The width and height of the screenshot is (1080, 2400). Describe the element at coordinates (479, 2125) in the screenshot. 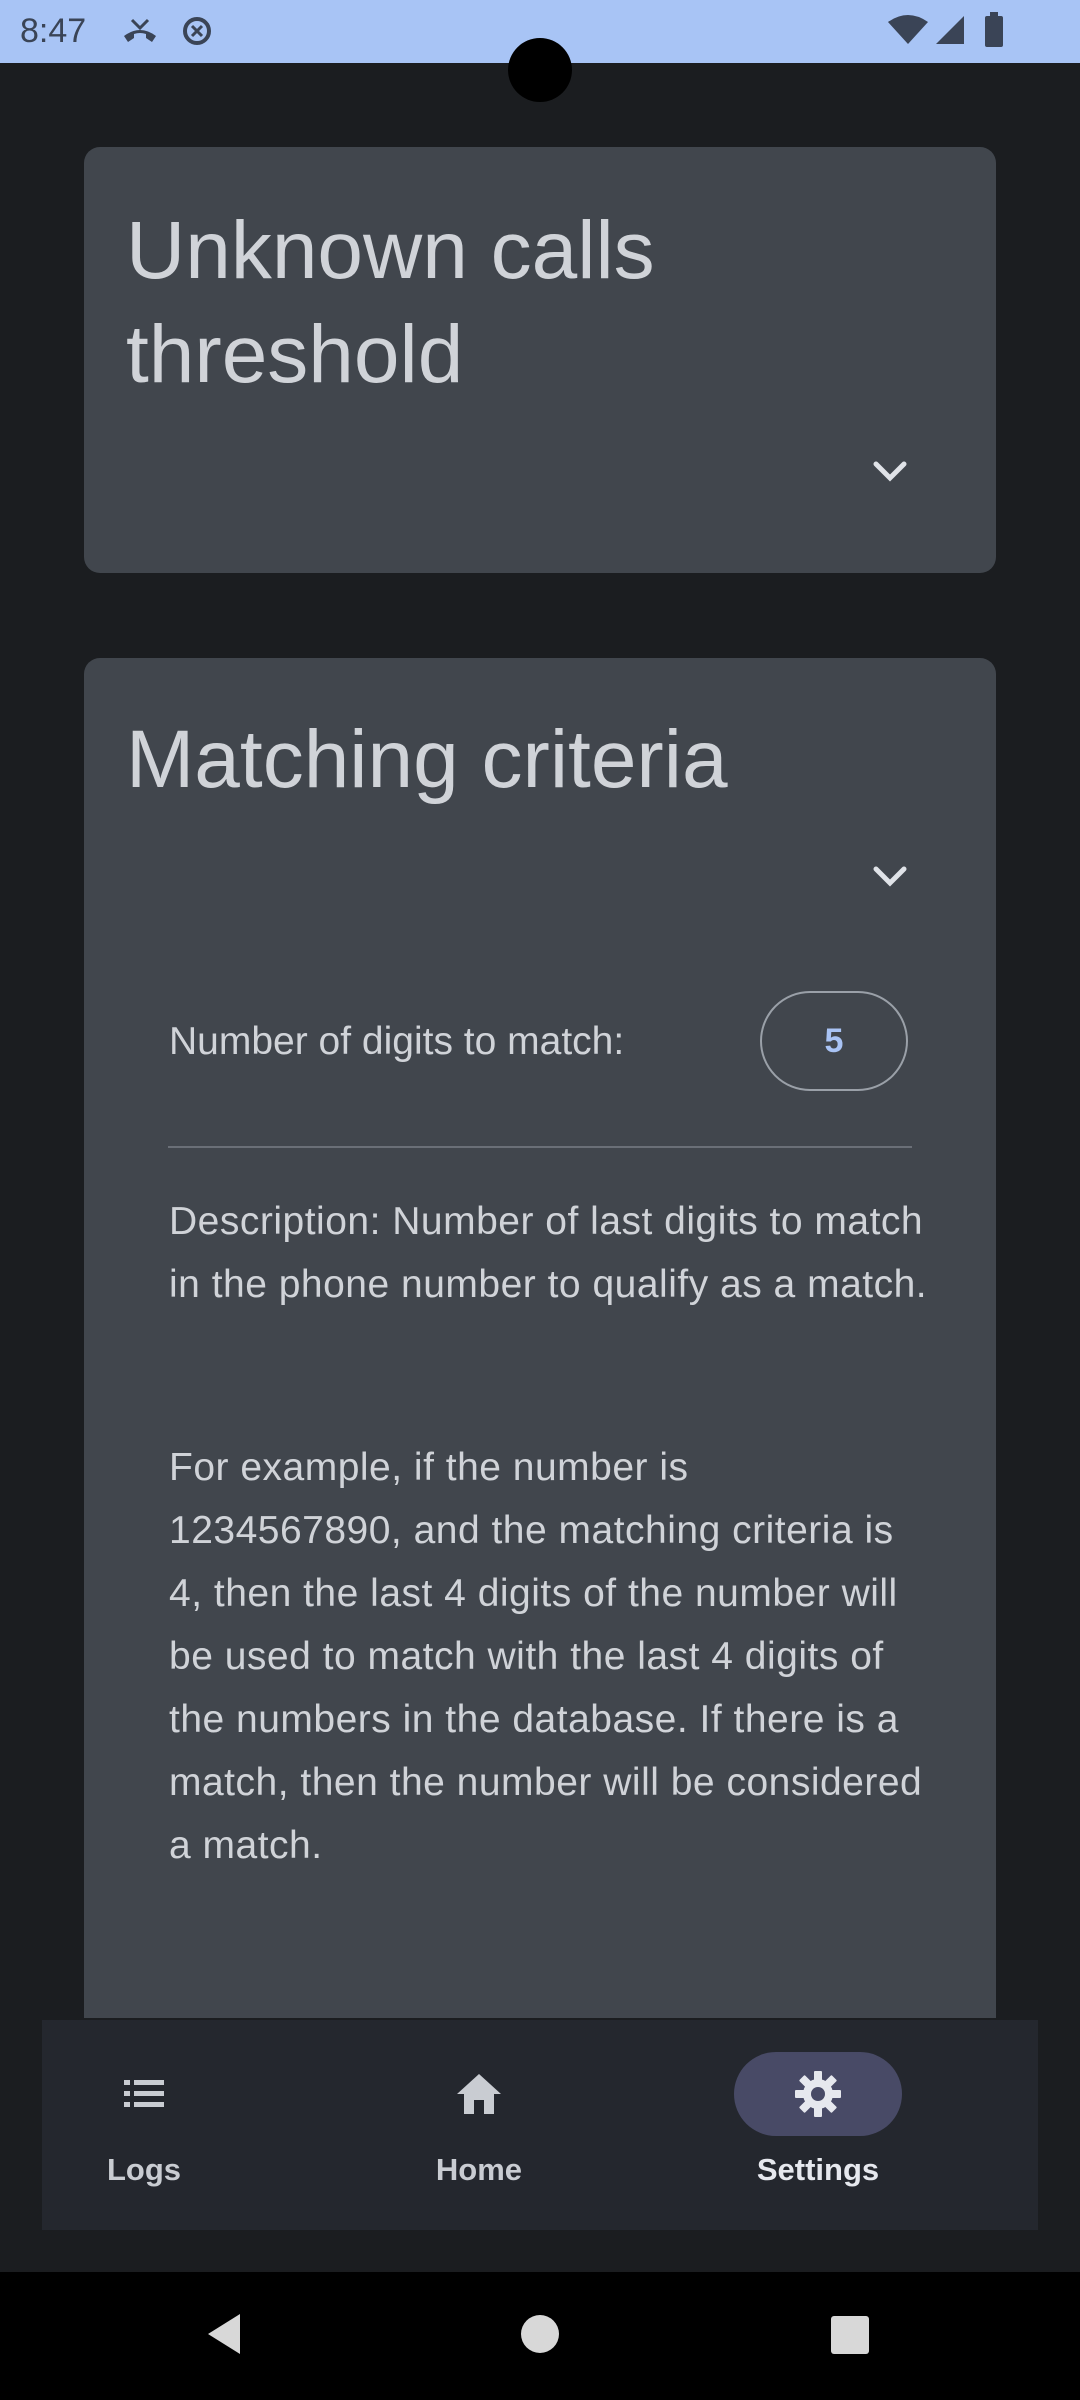

I see `nav-item-home: Home` at that location.